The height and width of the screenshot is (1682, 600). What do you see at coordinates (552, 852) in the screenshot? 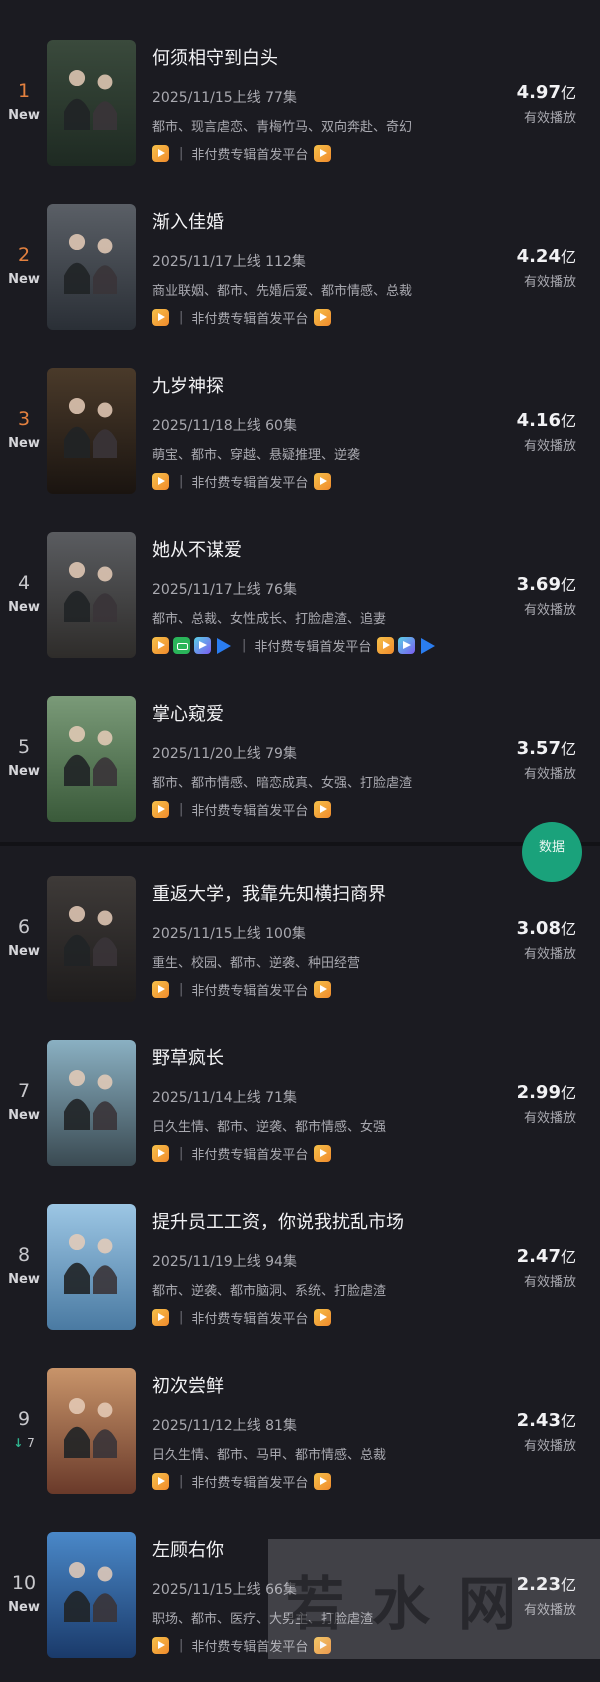
I see `data-floating-button: 数据` at bounding box center [552, 852].